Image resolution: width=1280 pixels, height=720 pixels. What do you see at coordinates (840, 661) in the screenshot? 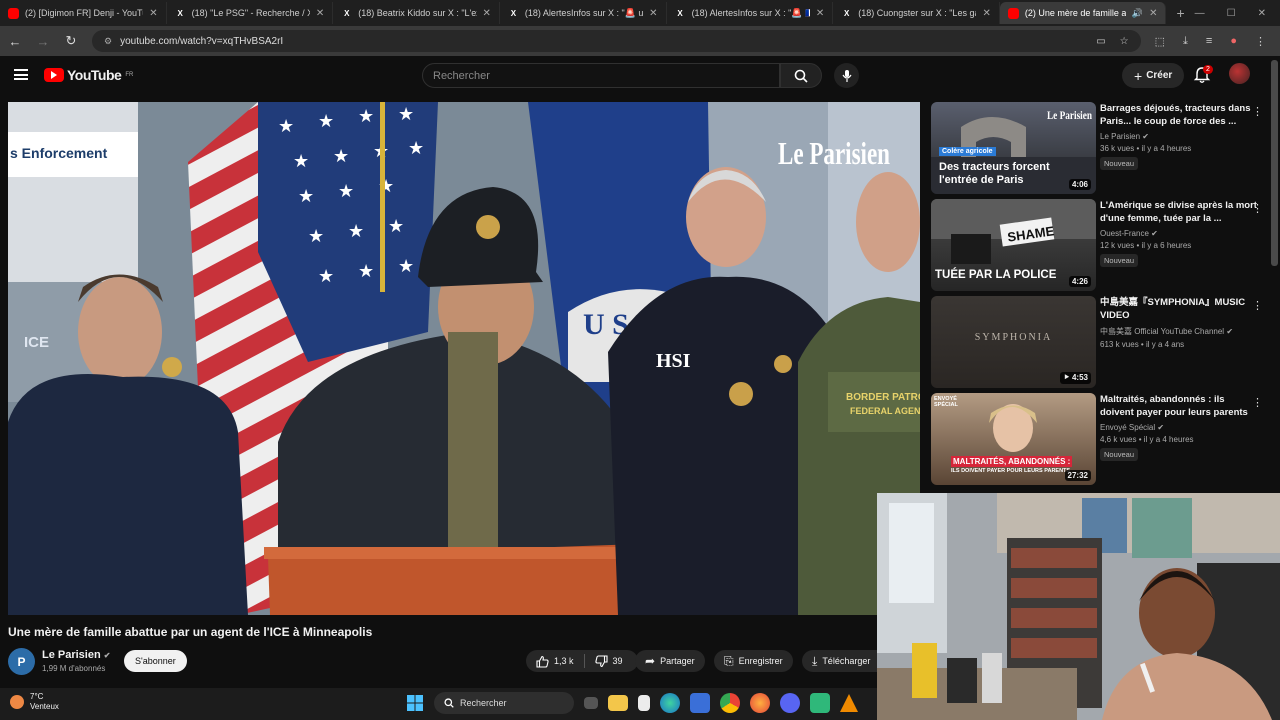
I see `download-button: ⤓ Télécharger` at bounding box center [840, 661].